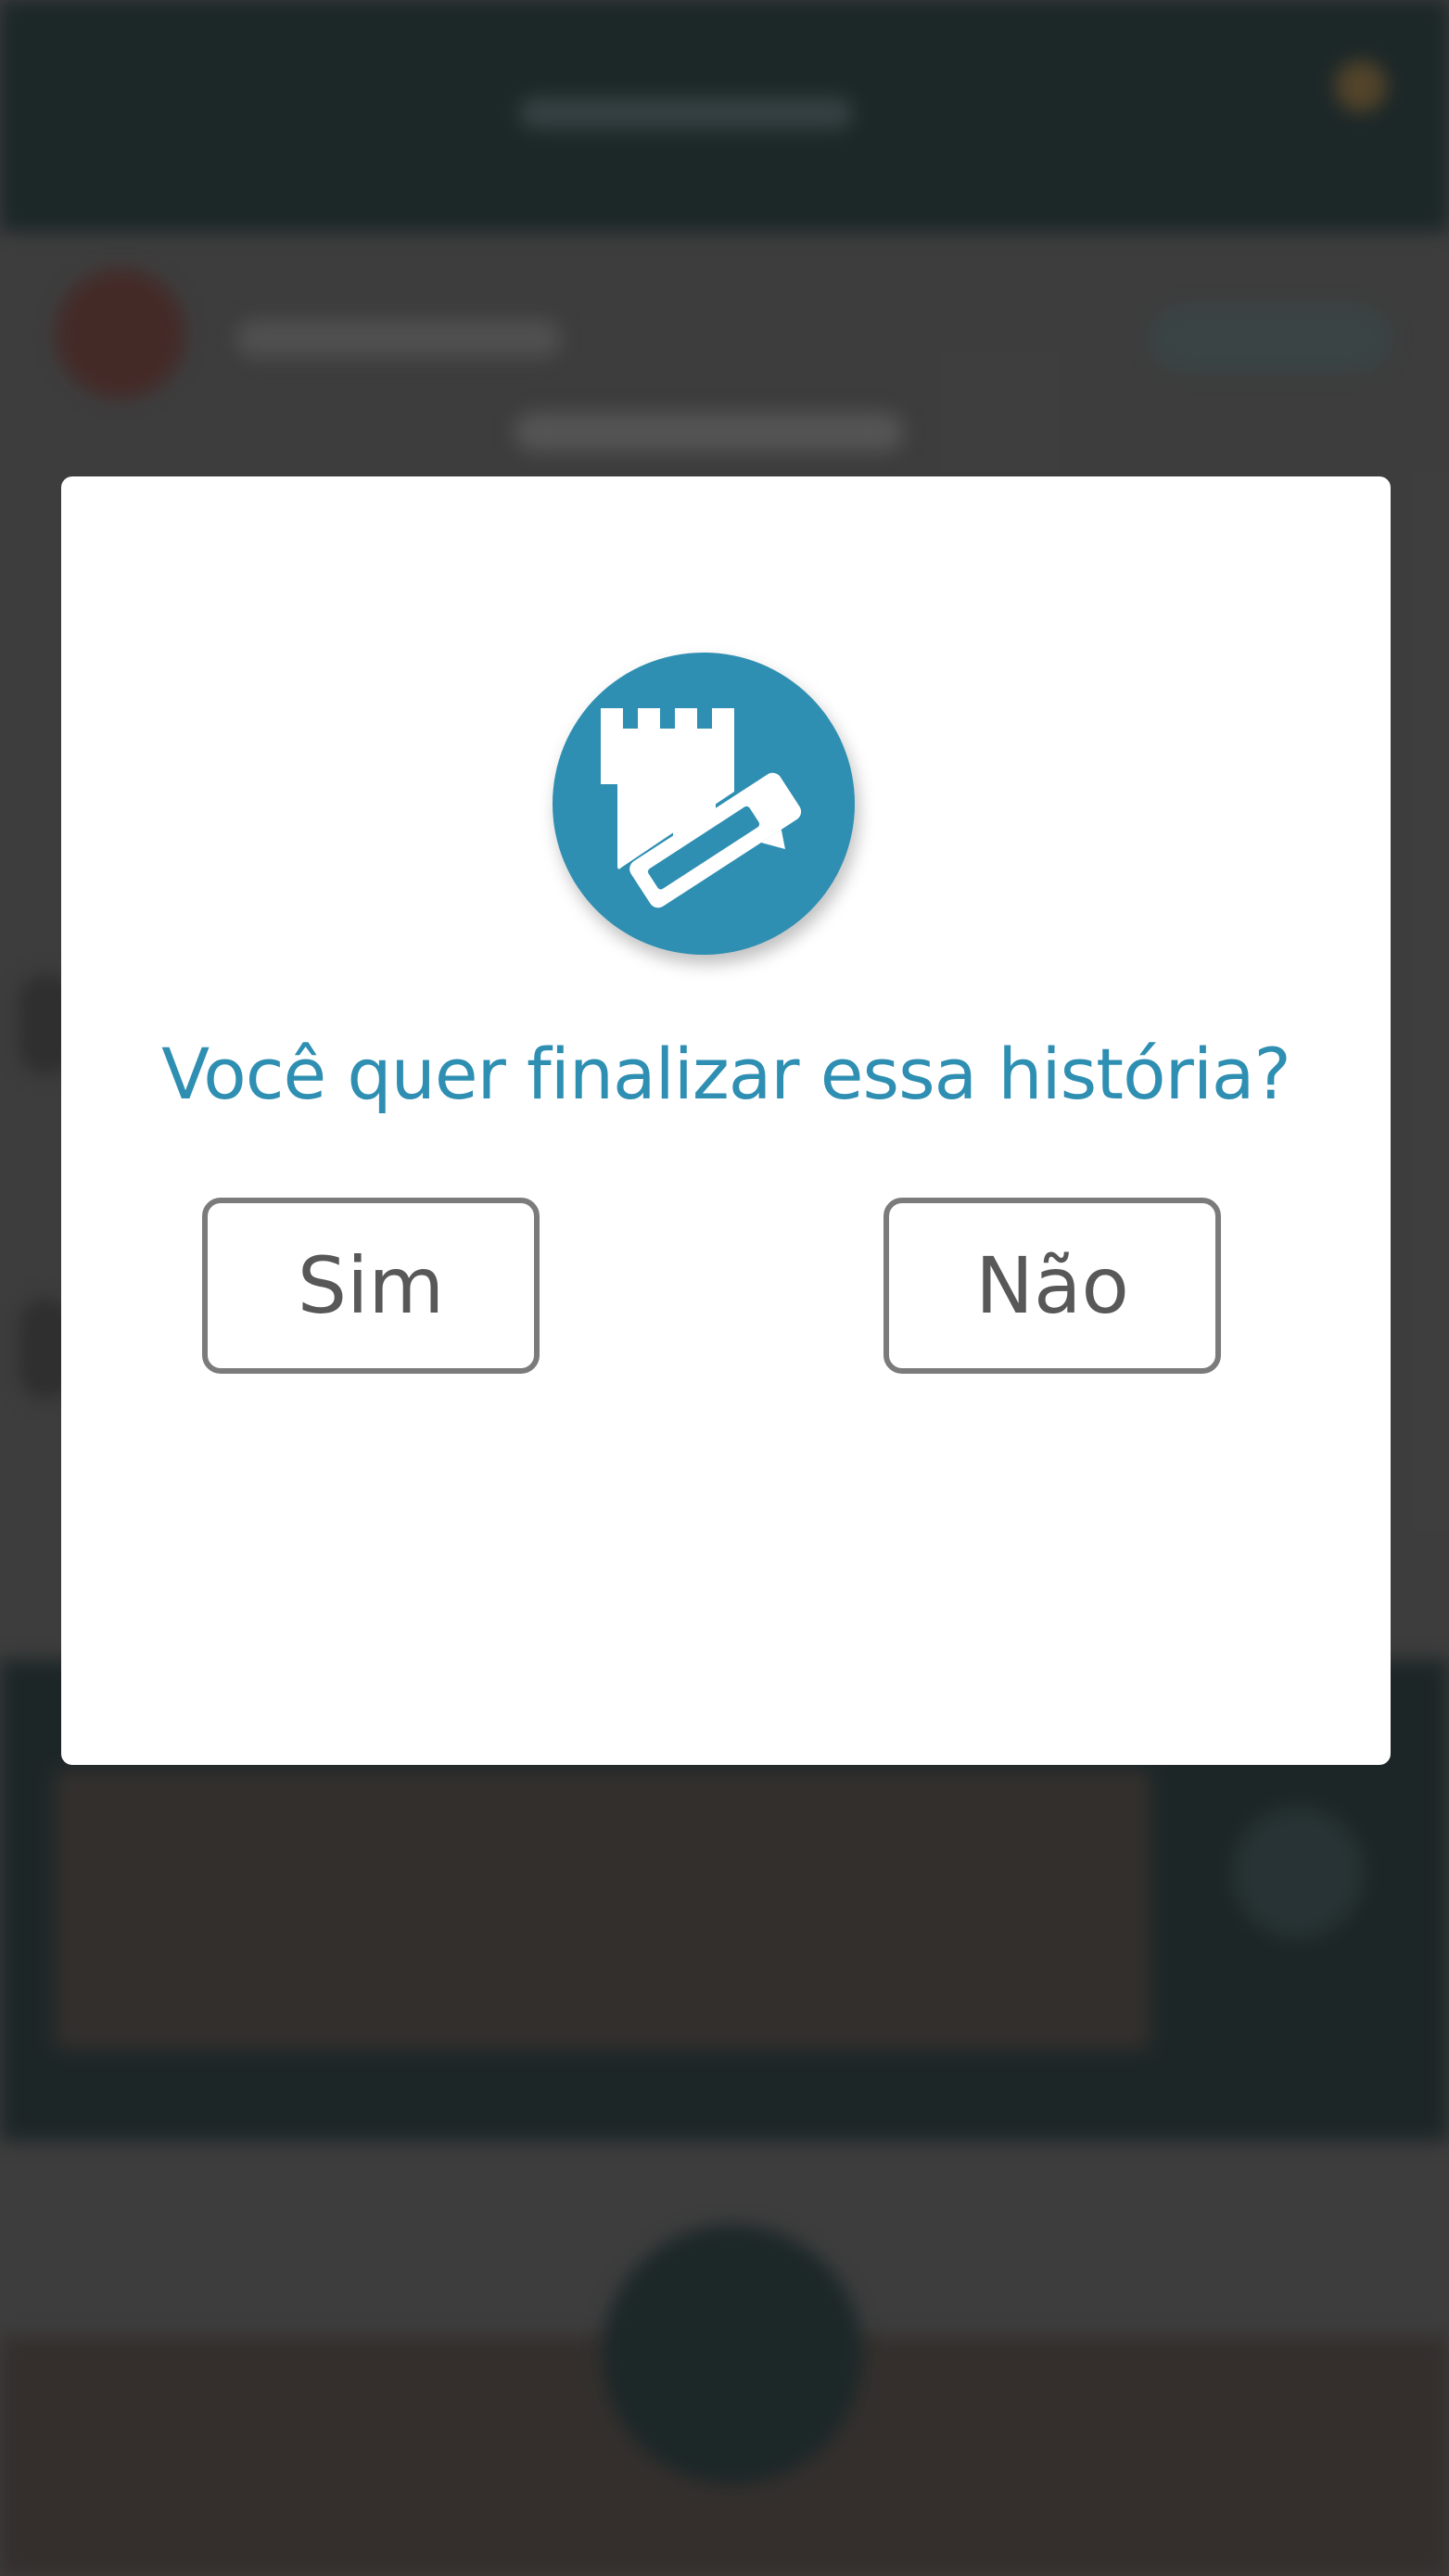  I want to click on castle-tower-pencil-icon-graphic, so click(701, 808).